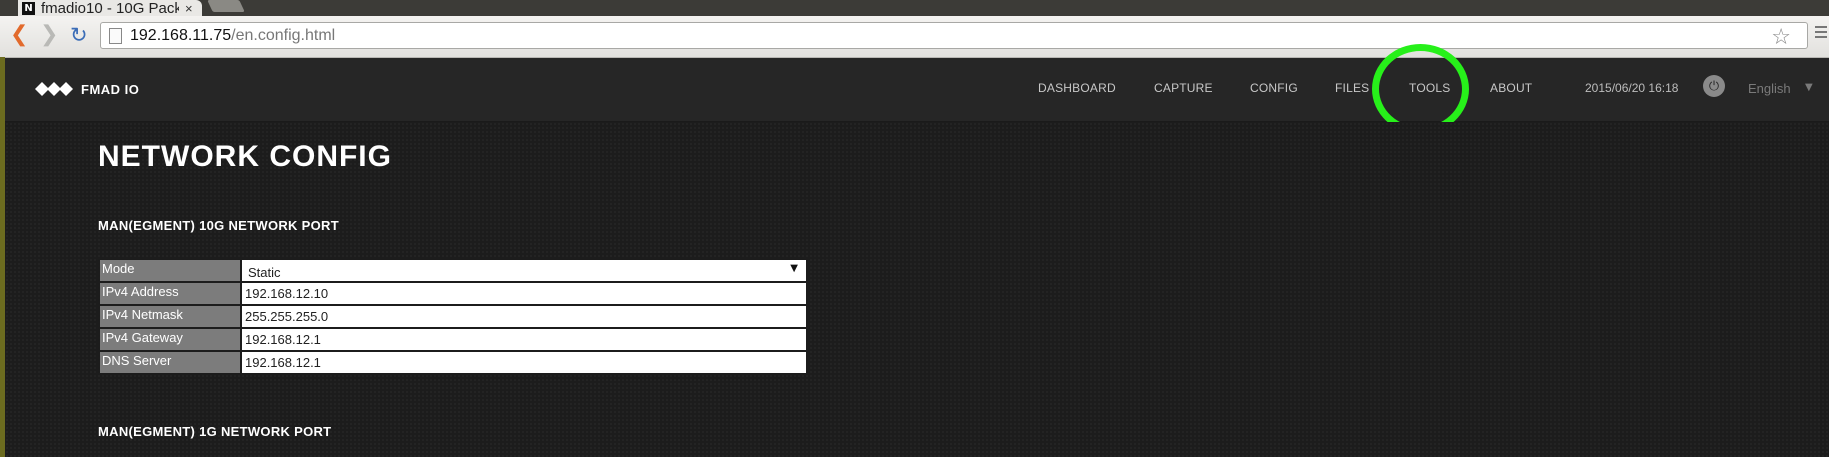 The image size is (1829, 457). What do you see at coordinates (28, 8) in the screenshot?
I see `tab-favicon-icon: N` at bounding box center [28, 8].